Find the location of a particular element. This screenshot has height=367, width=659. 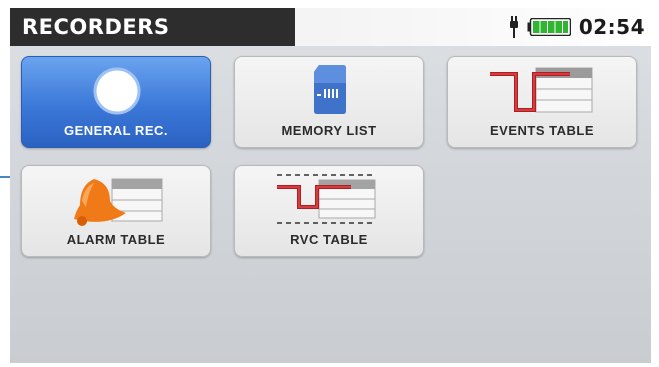

rvc-table-label: RVC TABLE is located at coordinates (329, 239).